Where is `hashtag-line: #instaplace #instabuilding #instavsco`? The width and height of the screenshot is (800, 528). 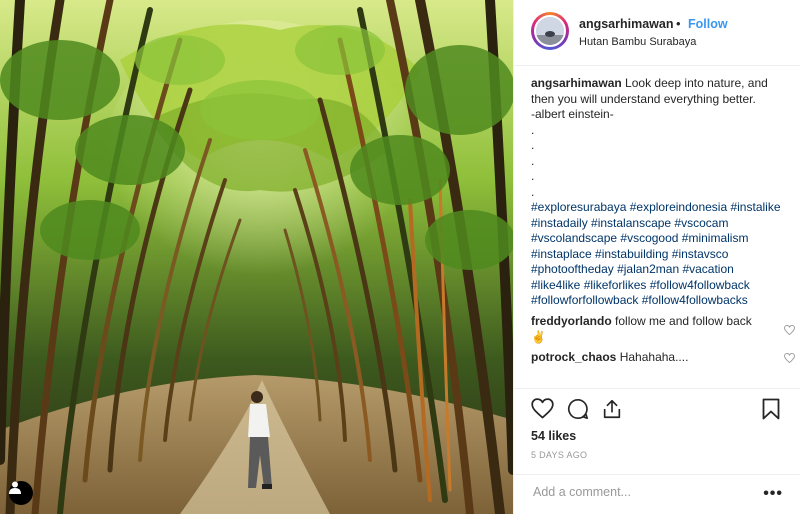
hashtag-line: #instaplace #instabuilding #instavsco is located at coordinates (662, 255).